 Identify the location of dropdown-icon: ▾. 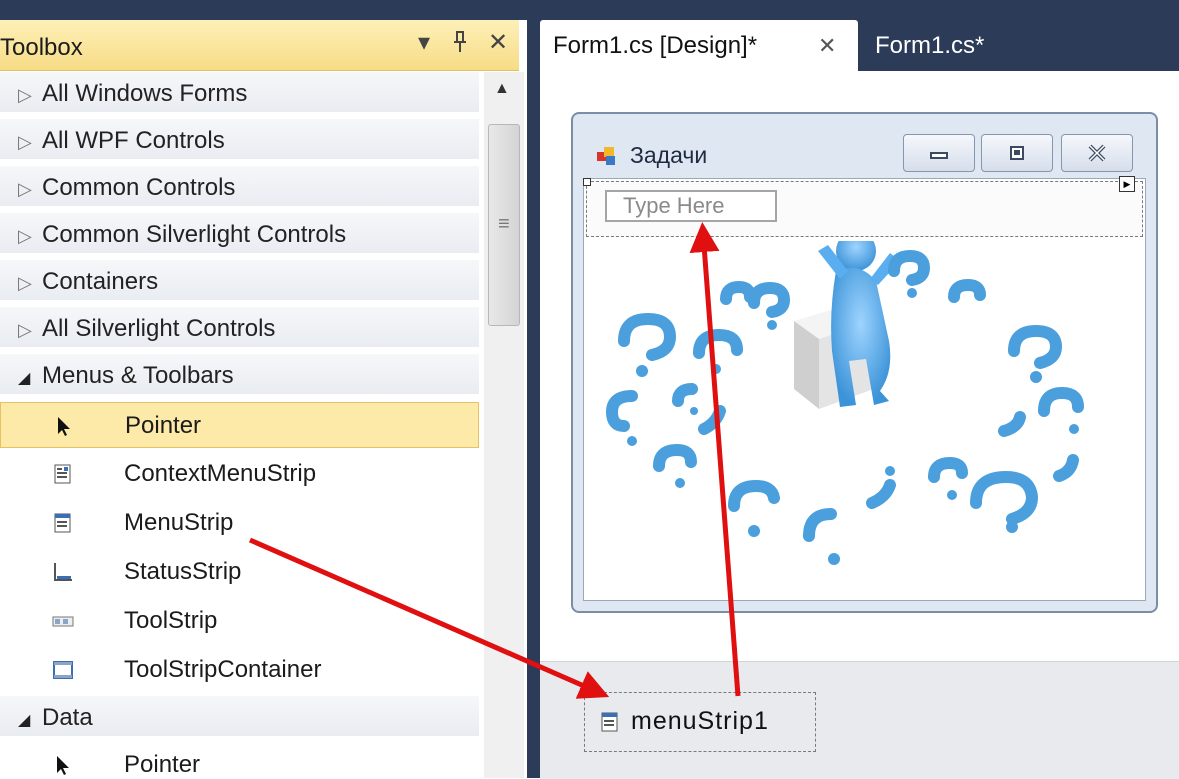
(424, 43).